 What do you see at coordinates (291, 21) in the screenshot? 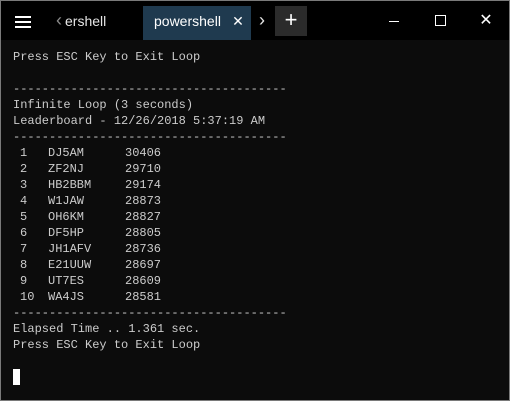
I see `plus-icon: +` at bounding box center [291, 21].